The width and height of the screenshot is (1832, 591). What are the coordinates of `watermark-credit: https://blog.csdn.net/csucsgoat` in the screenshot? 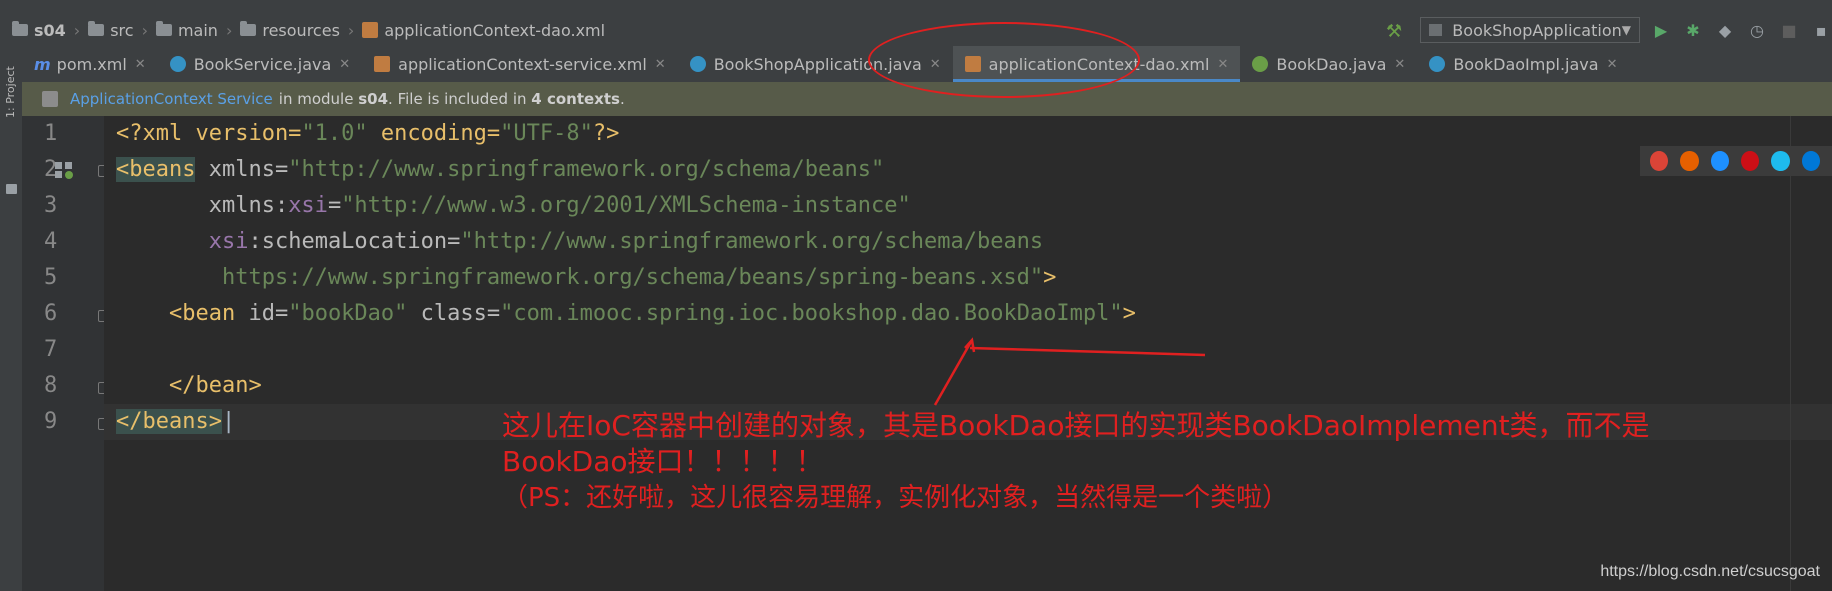 It's located at (1710, 571).